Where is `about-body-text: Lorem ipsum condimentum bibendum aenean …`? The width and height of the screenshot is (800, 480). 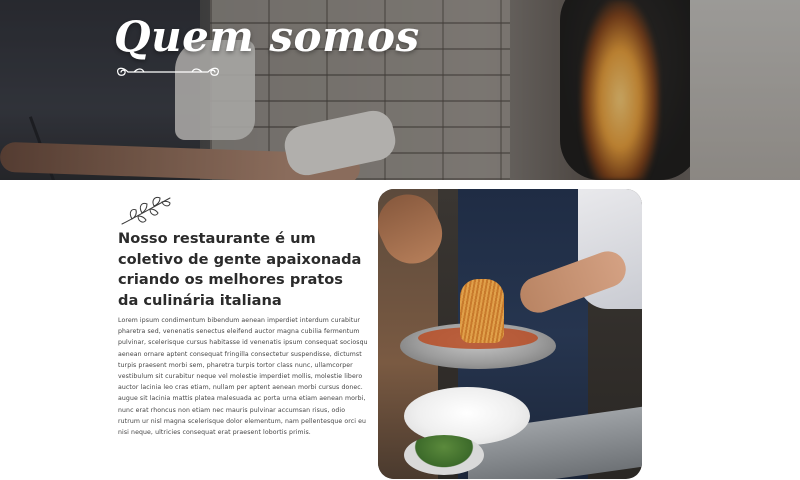
about-body-text: Lorem ipsum condimentum bibendum aenean … is located at coordinates (243, 377).